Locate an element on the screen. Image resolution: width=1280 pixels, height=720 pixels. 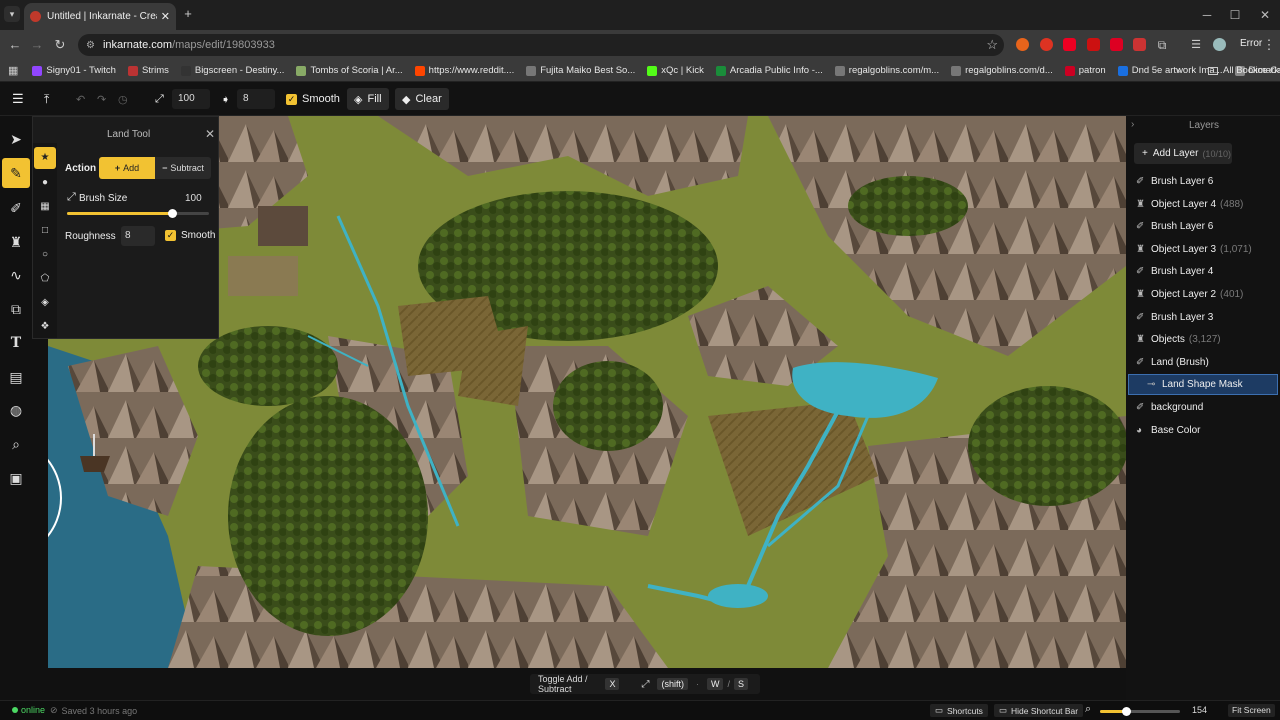
add-button: + Add is located at coordinates (127, 168).